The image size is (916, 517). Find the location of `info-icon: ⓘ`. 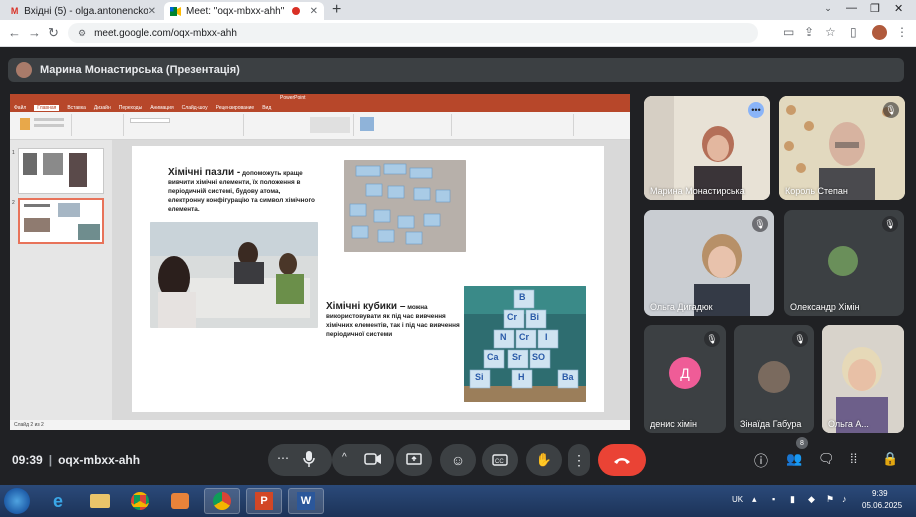

info-icon: ⓘ is located at coordinates (761, 461).